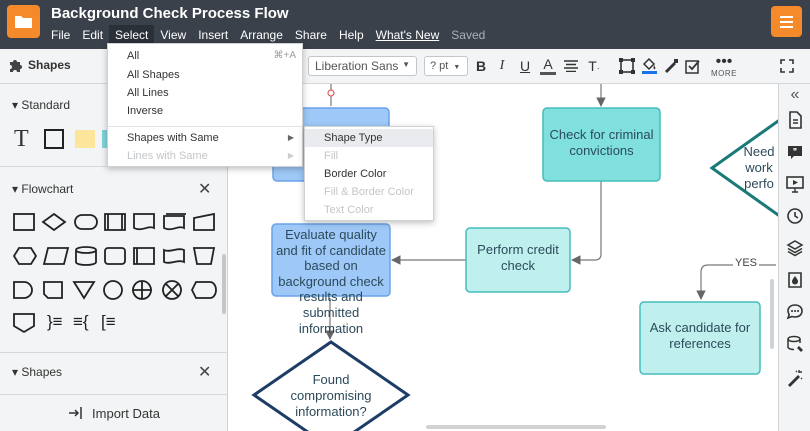 The image size is (810, 431). What do you see at coordinates (795, 312) in the screenshot?
I see `chat-icon` at bounding box center [795, 312].